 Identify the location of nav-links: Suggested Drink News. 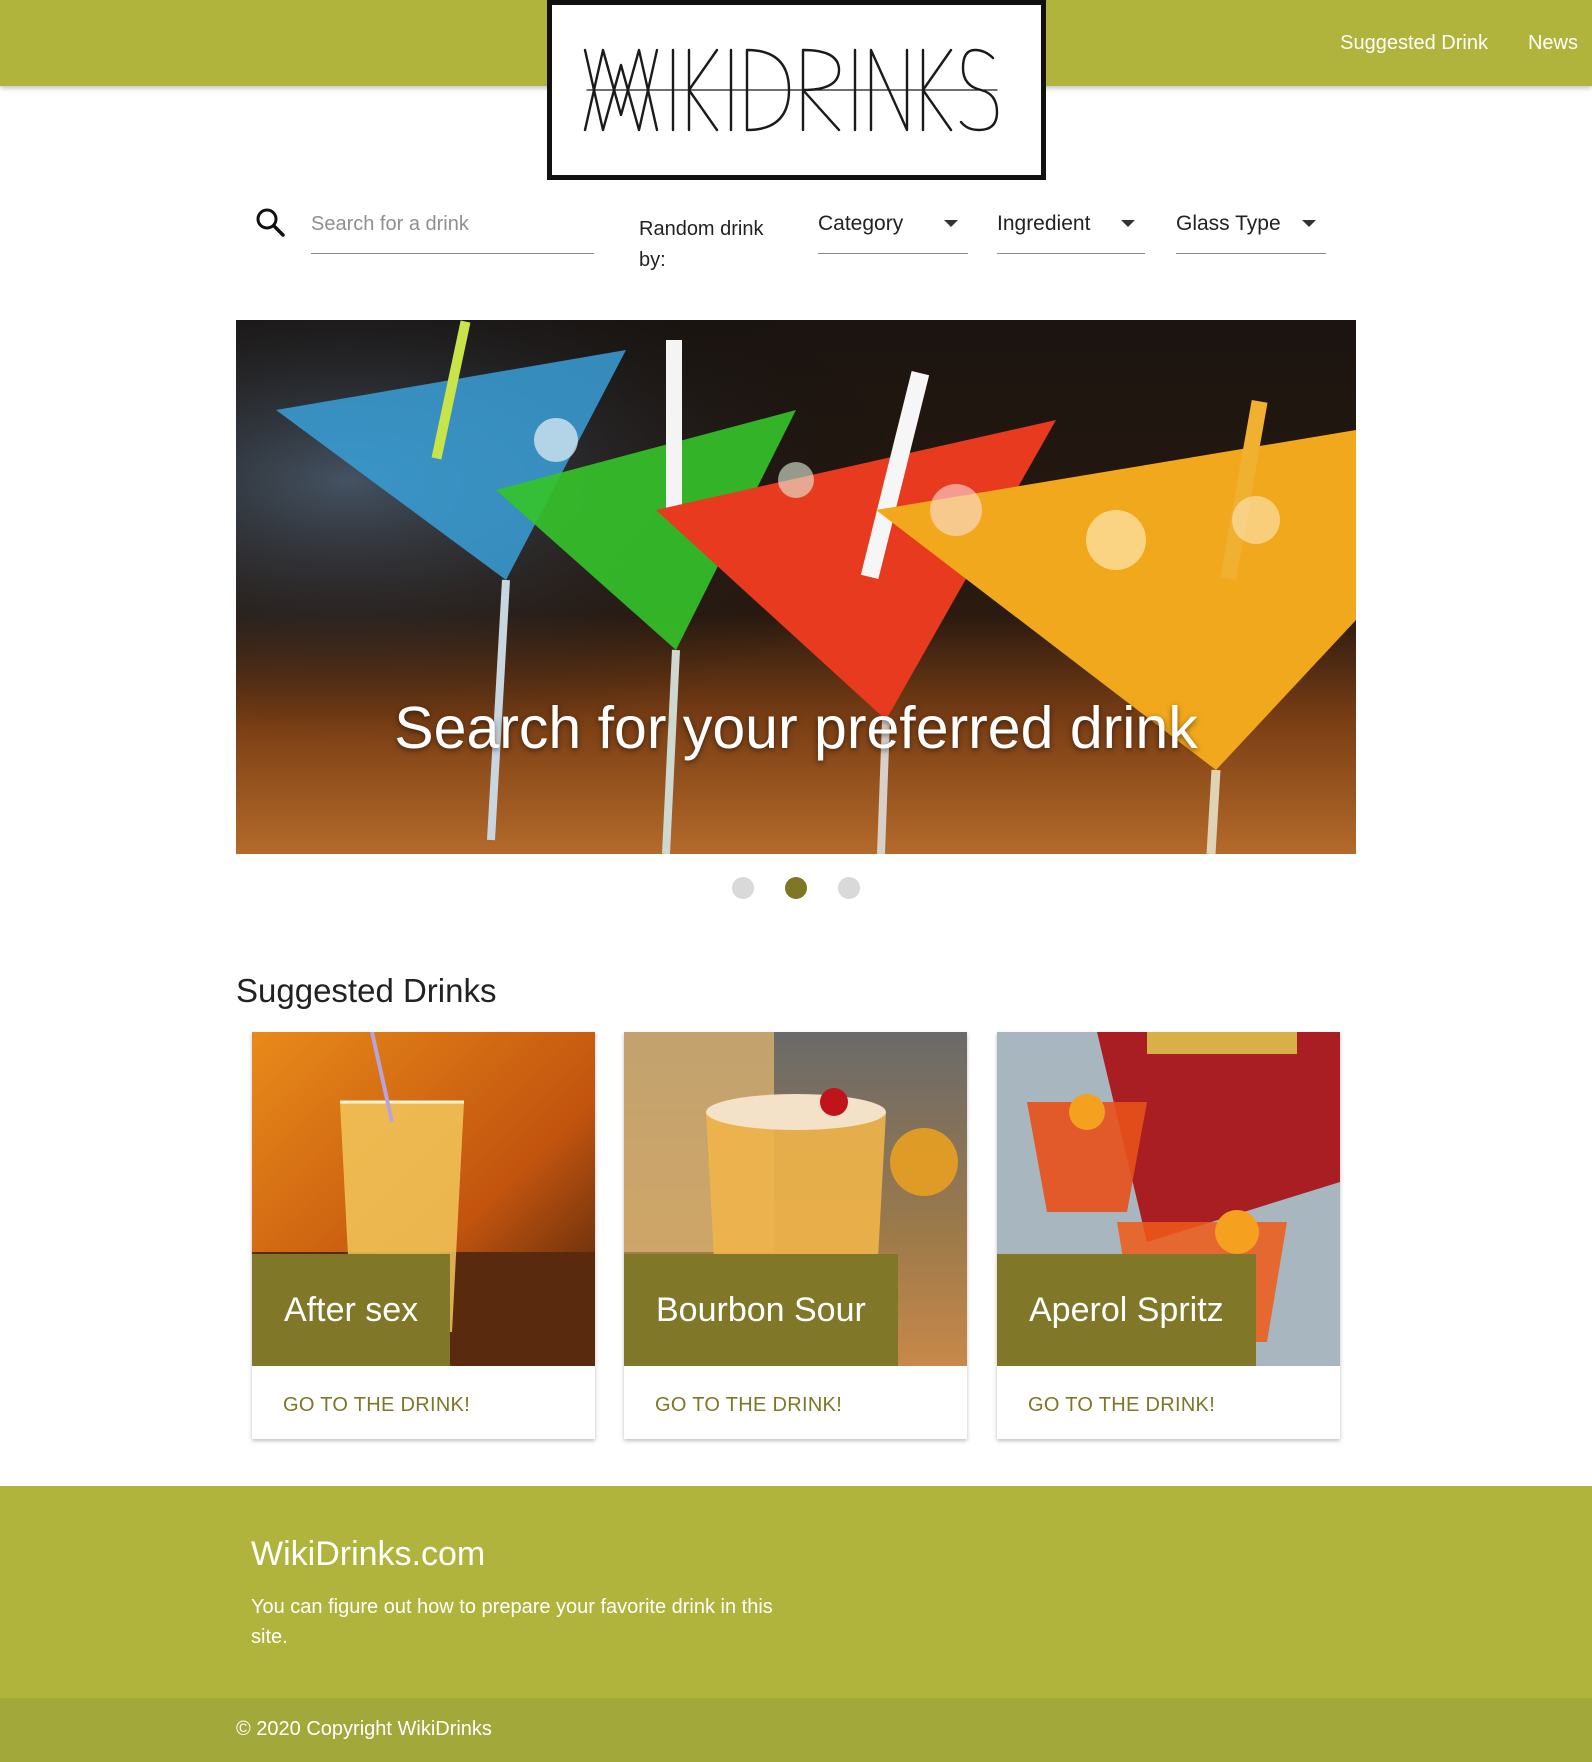
(1459, 43).